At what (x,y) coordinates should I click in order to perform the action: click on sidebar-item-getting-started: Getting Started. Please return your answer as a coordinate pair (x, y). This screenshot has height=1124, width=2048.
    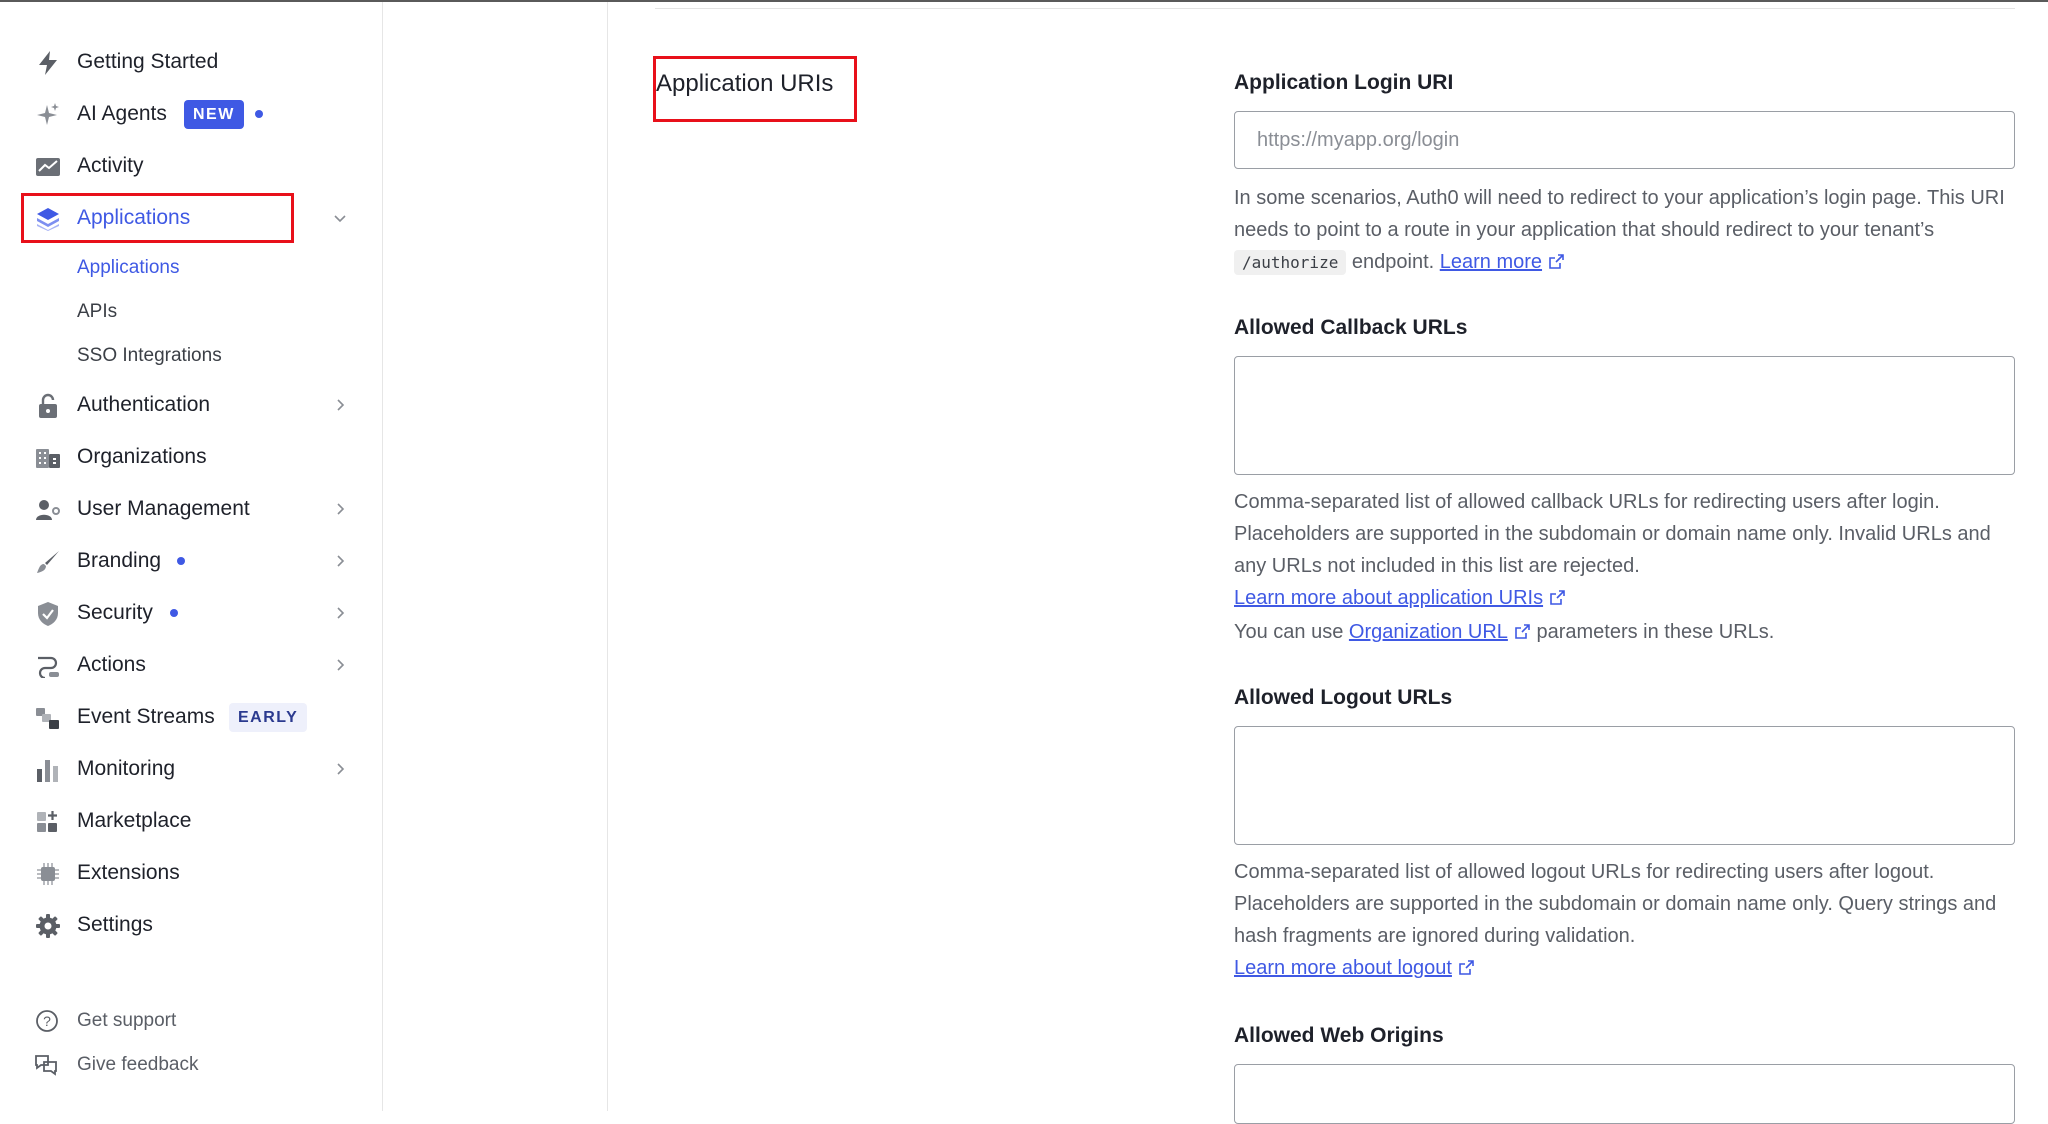
    Looking at the image, I should click on (191, 62).